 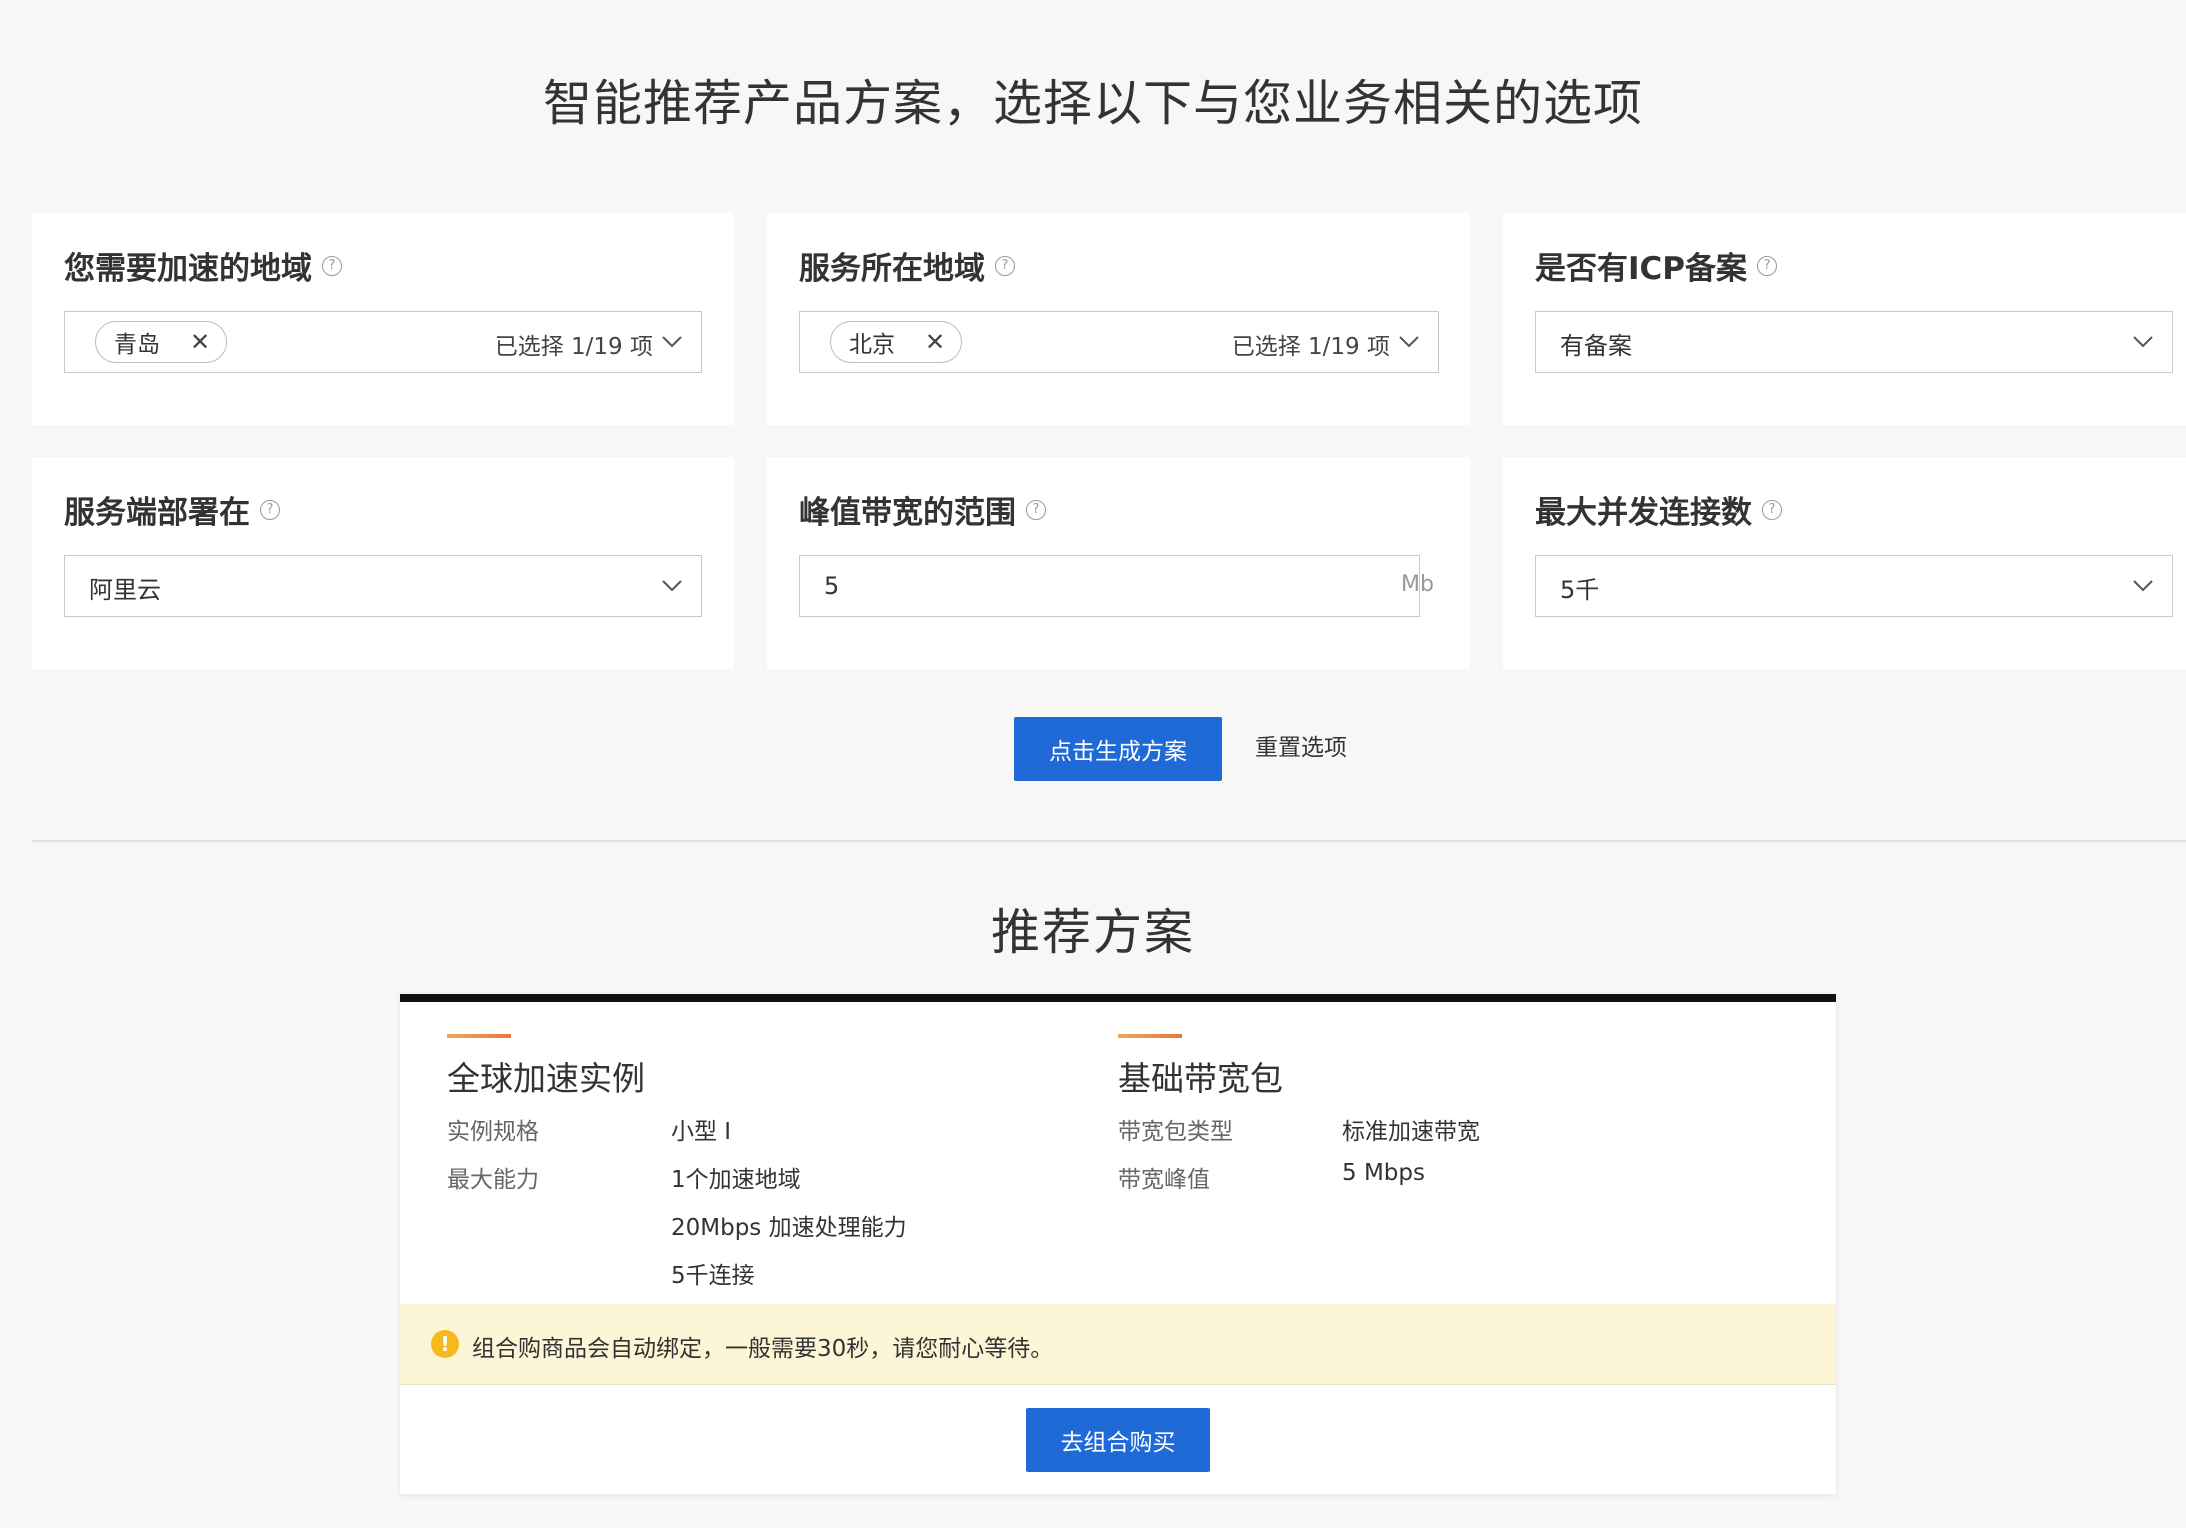 I want to click on instance-title: 全球加速实例, so click(x=546, y=1078).